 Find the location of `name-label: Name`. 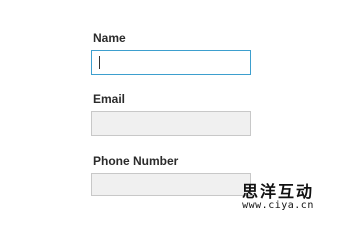

name-label: Name is located at coordinates (109, 38).